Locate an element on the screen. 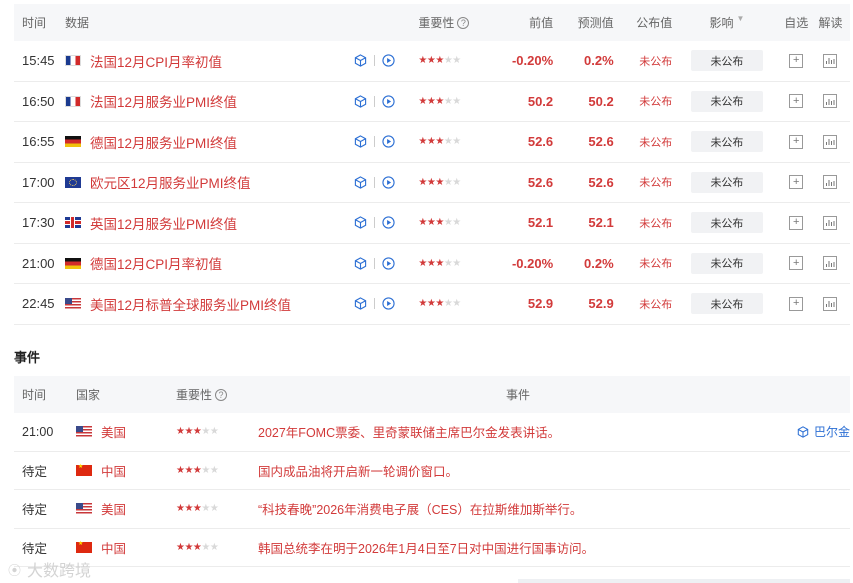  row-time: 16:50 is located at coordinates (38, 101).